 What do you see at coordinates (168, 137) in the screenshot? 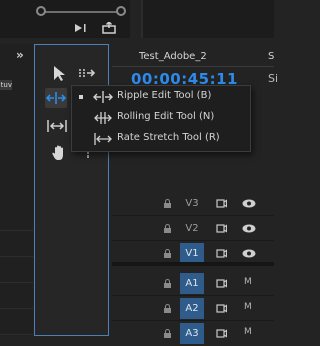
I see `menu-item-label: Rate Stretch Tool (R)` at bounding box center [168, 137].